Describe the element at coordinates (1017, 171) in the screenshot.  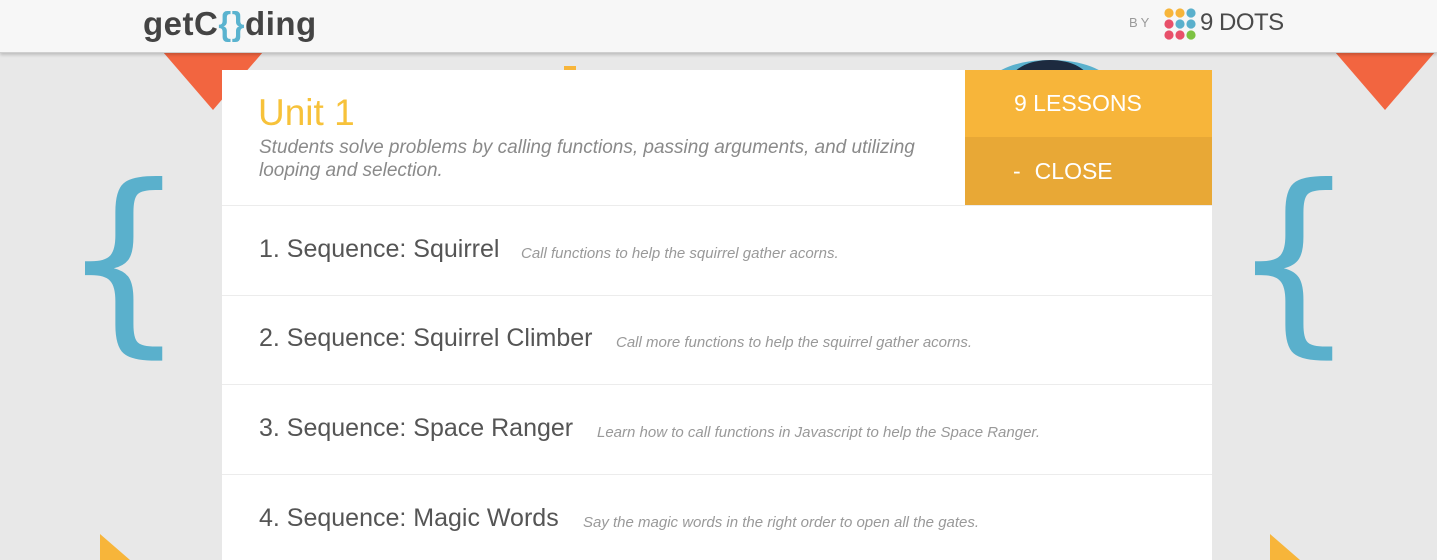
I see `close-dash: -` at that location.